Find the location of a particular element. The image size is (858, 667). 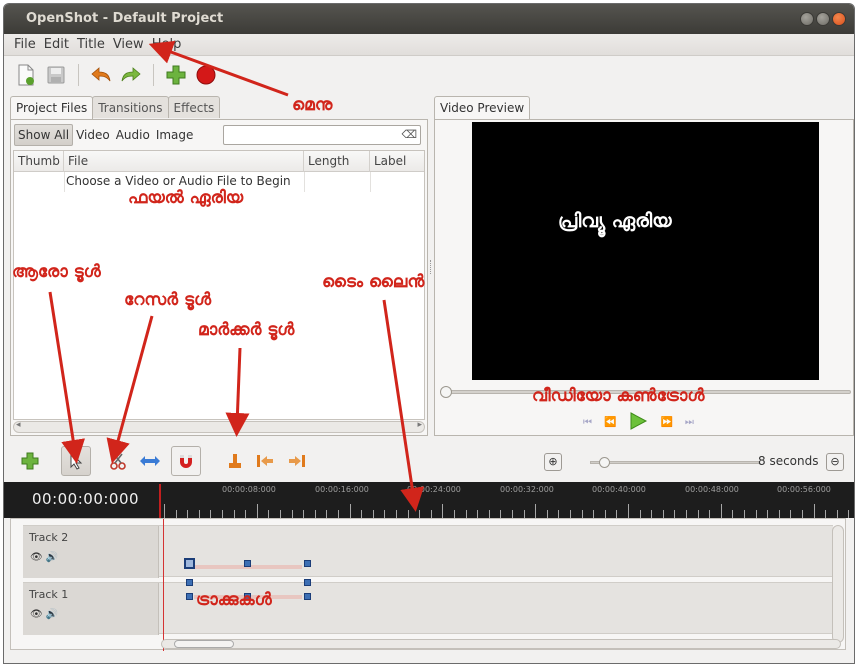

save-project-icon is located at coordinates (56, 75).